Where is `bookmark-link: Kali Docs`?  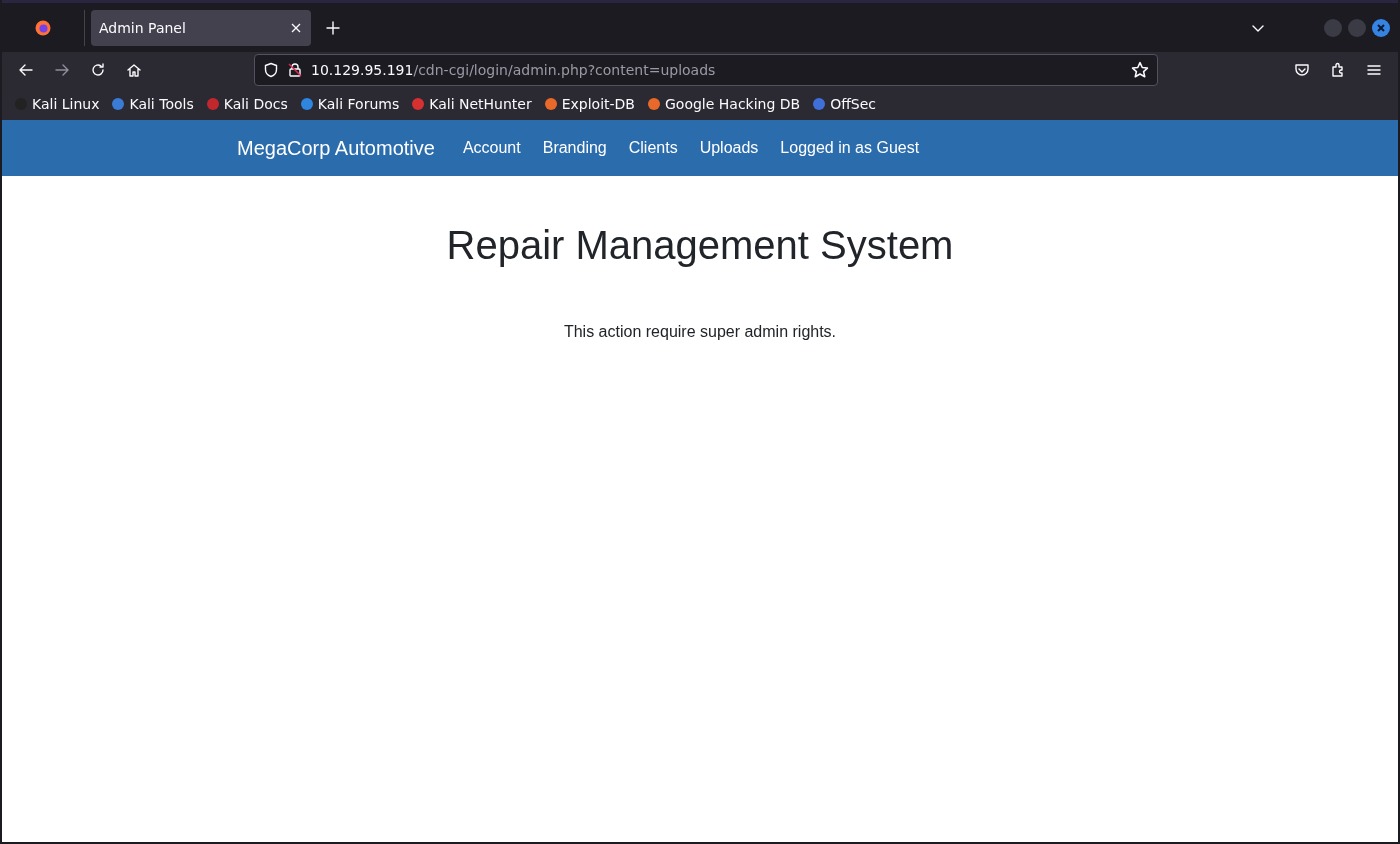
bookmark-link: Kali Docs is located at coordinates (246, 103).